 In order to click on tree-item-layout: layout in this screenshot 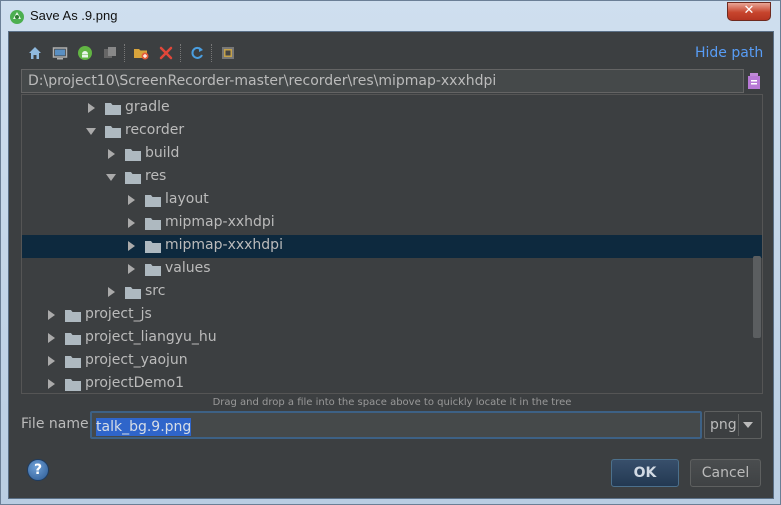, I will do `click(392, 200)`.